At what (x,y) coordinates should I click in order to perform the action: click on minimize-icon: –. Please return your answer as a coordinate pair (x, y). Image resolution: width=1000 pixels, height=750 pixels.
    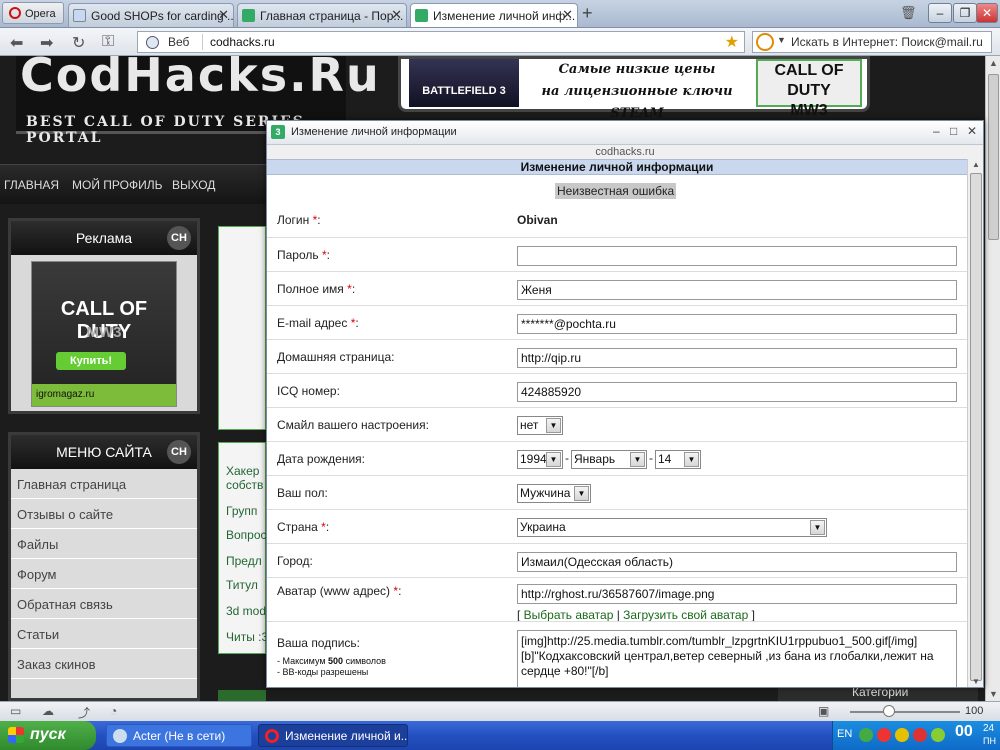
    Looking at the image, I should click on (936, 131).